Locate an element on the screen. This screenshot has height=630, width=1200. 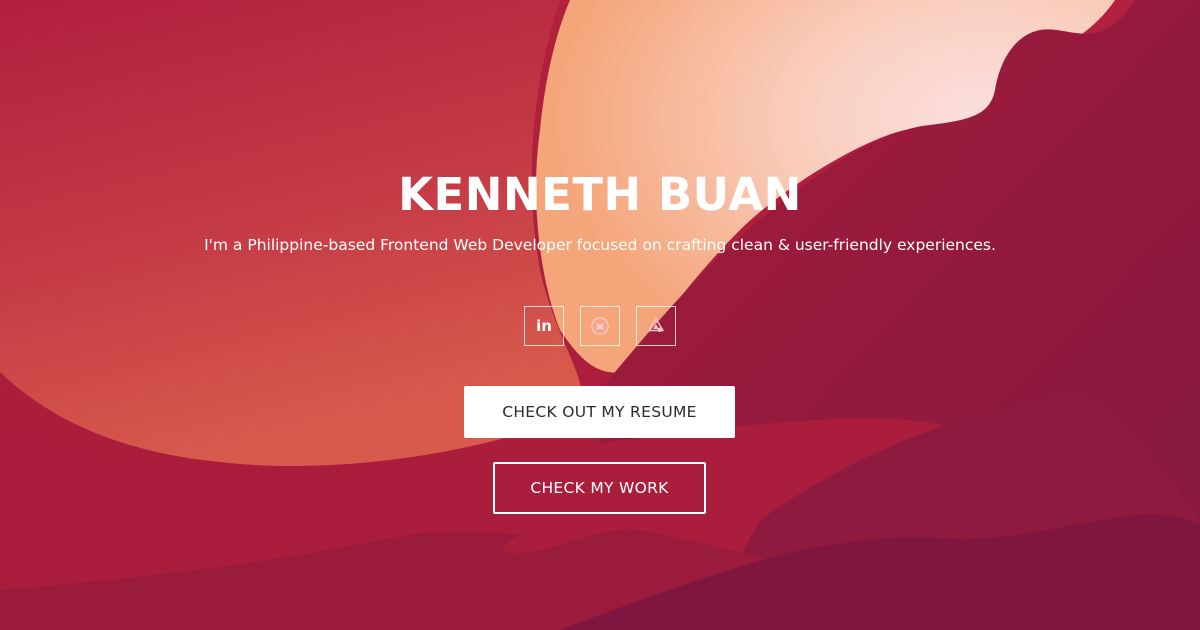
linkedin-icon: in is located at coordinates (544, 325).